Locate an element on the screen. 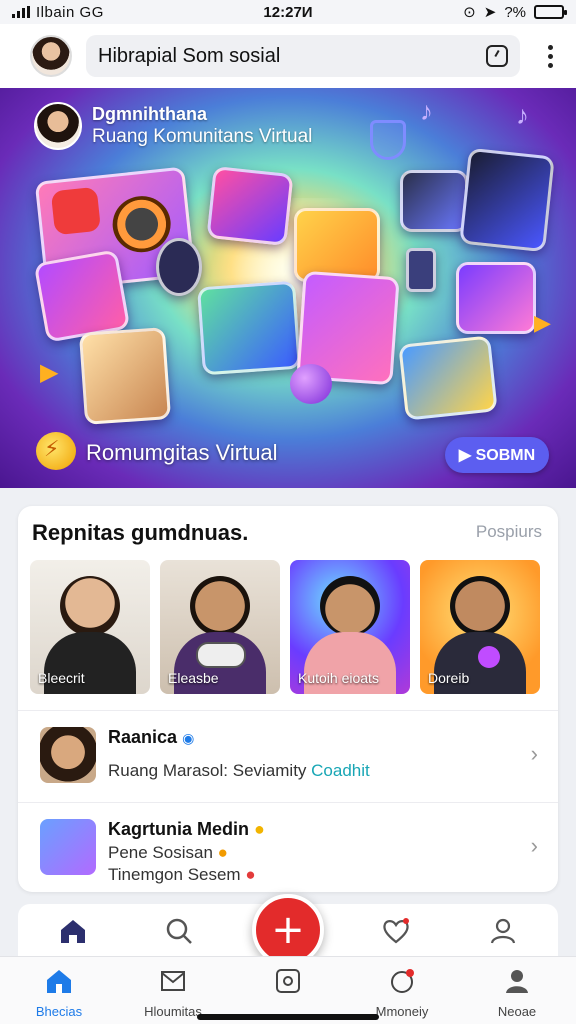 This screenshot has width=576, height=1024. tab-scan is located at coordinates (288, 985).